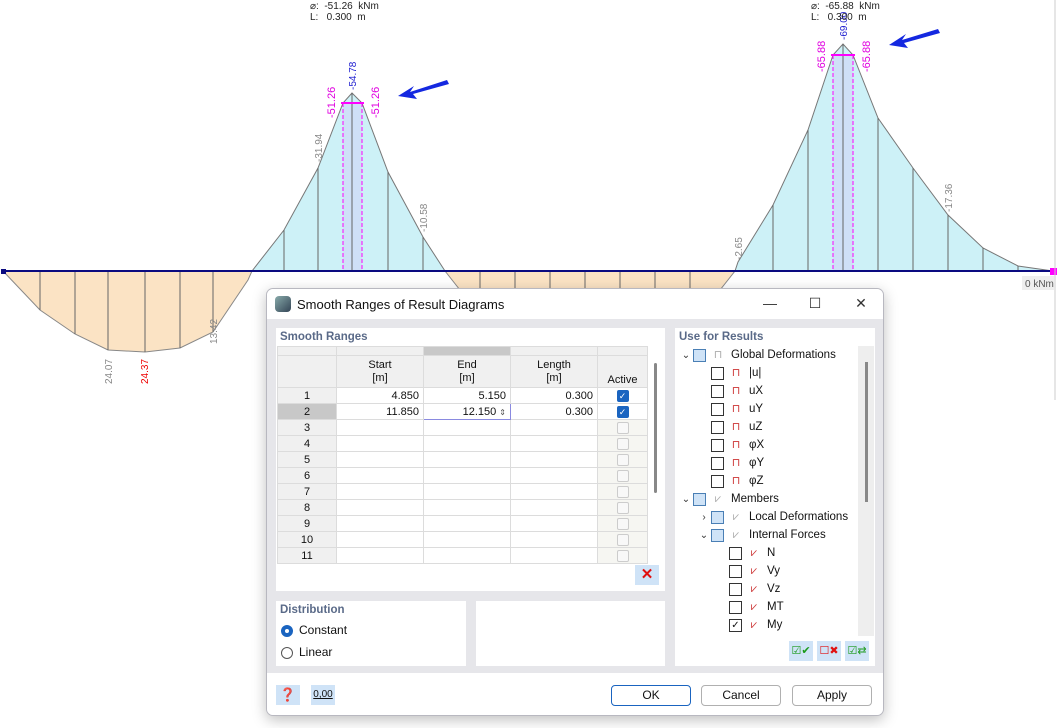  Describe the element at coordinates (766, 373) in the screenshot. I see `tree-item: ⊓ |u|` at that location.